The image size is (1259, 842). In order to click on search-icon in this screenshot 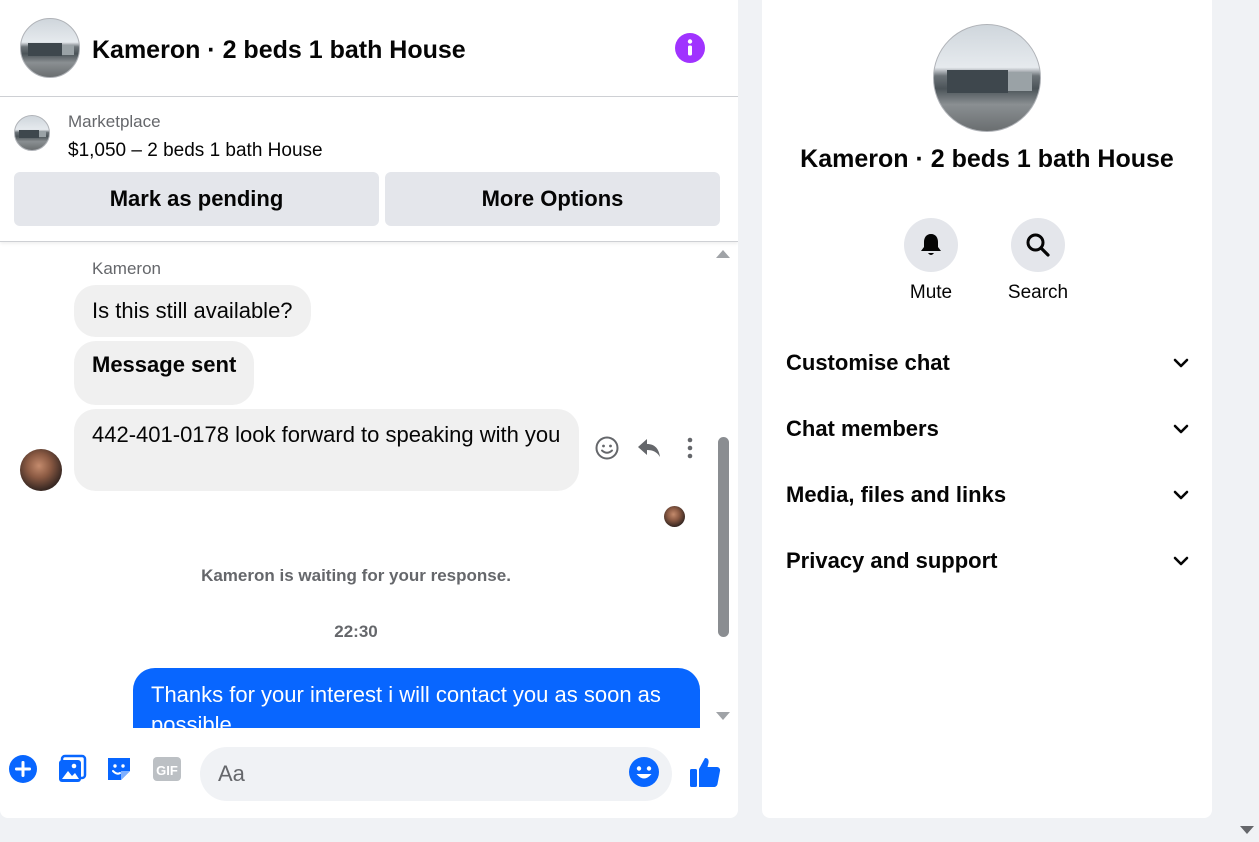, I will do `click(1038, 245)`.